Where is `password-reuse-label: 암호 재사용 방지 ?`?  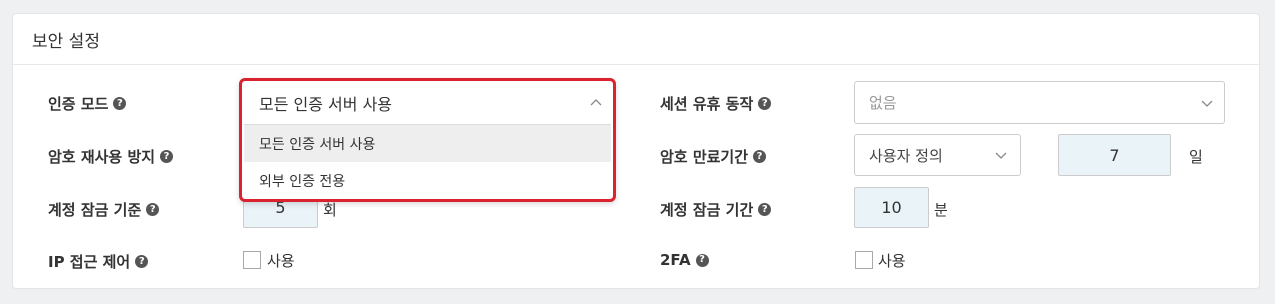
password-reuse-label: 암호 재사용 방지 ? is located at coordinates (111, 156).